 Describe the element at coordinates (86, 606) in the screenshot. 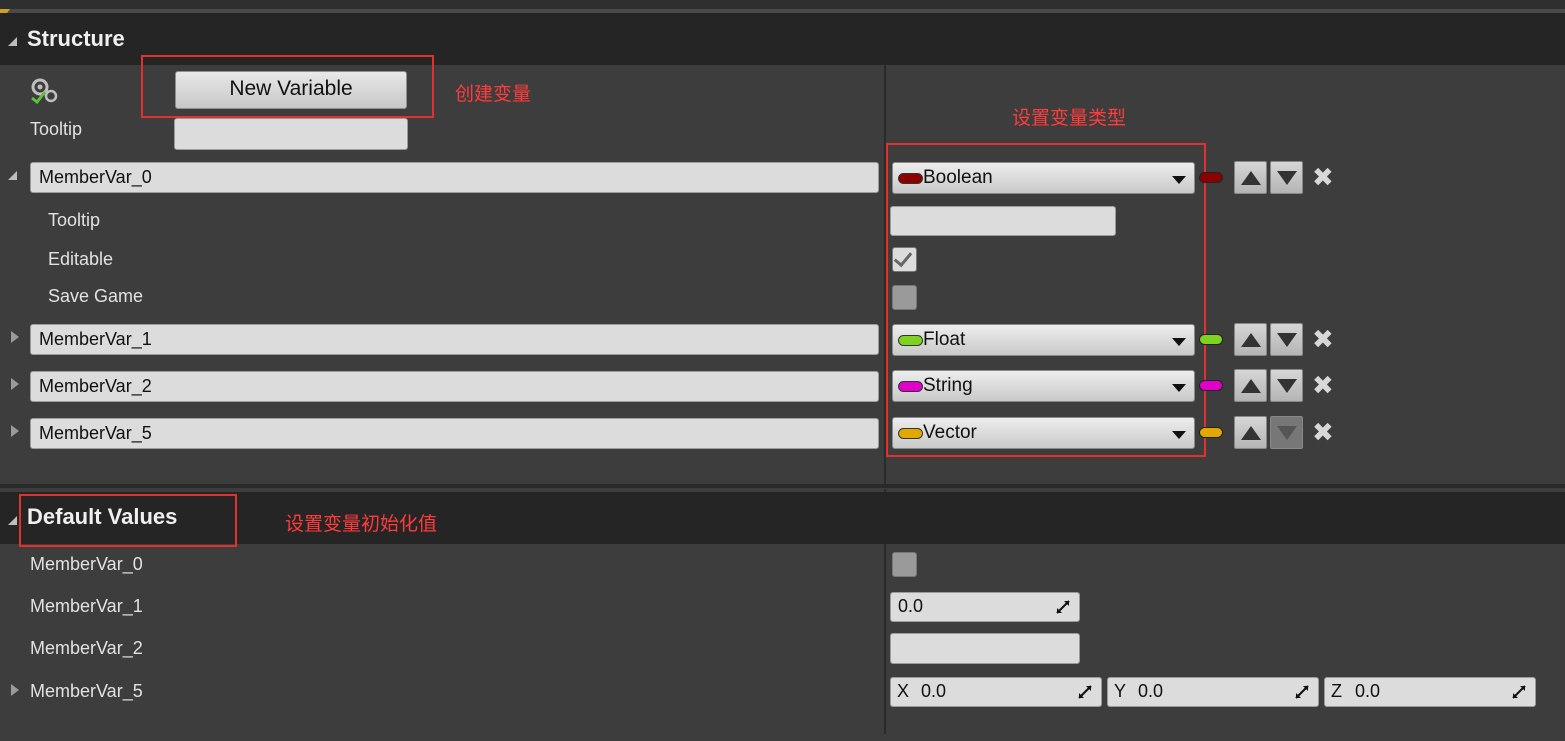

I see `default-value-label: MemberVar_1` at that location.